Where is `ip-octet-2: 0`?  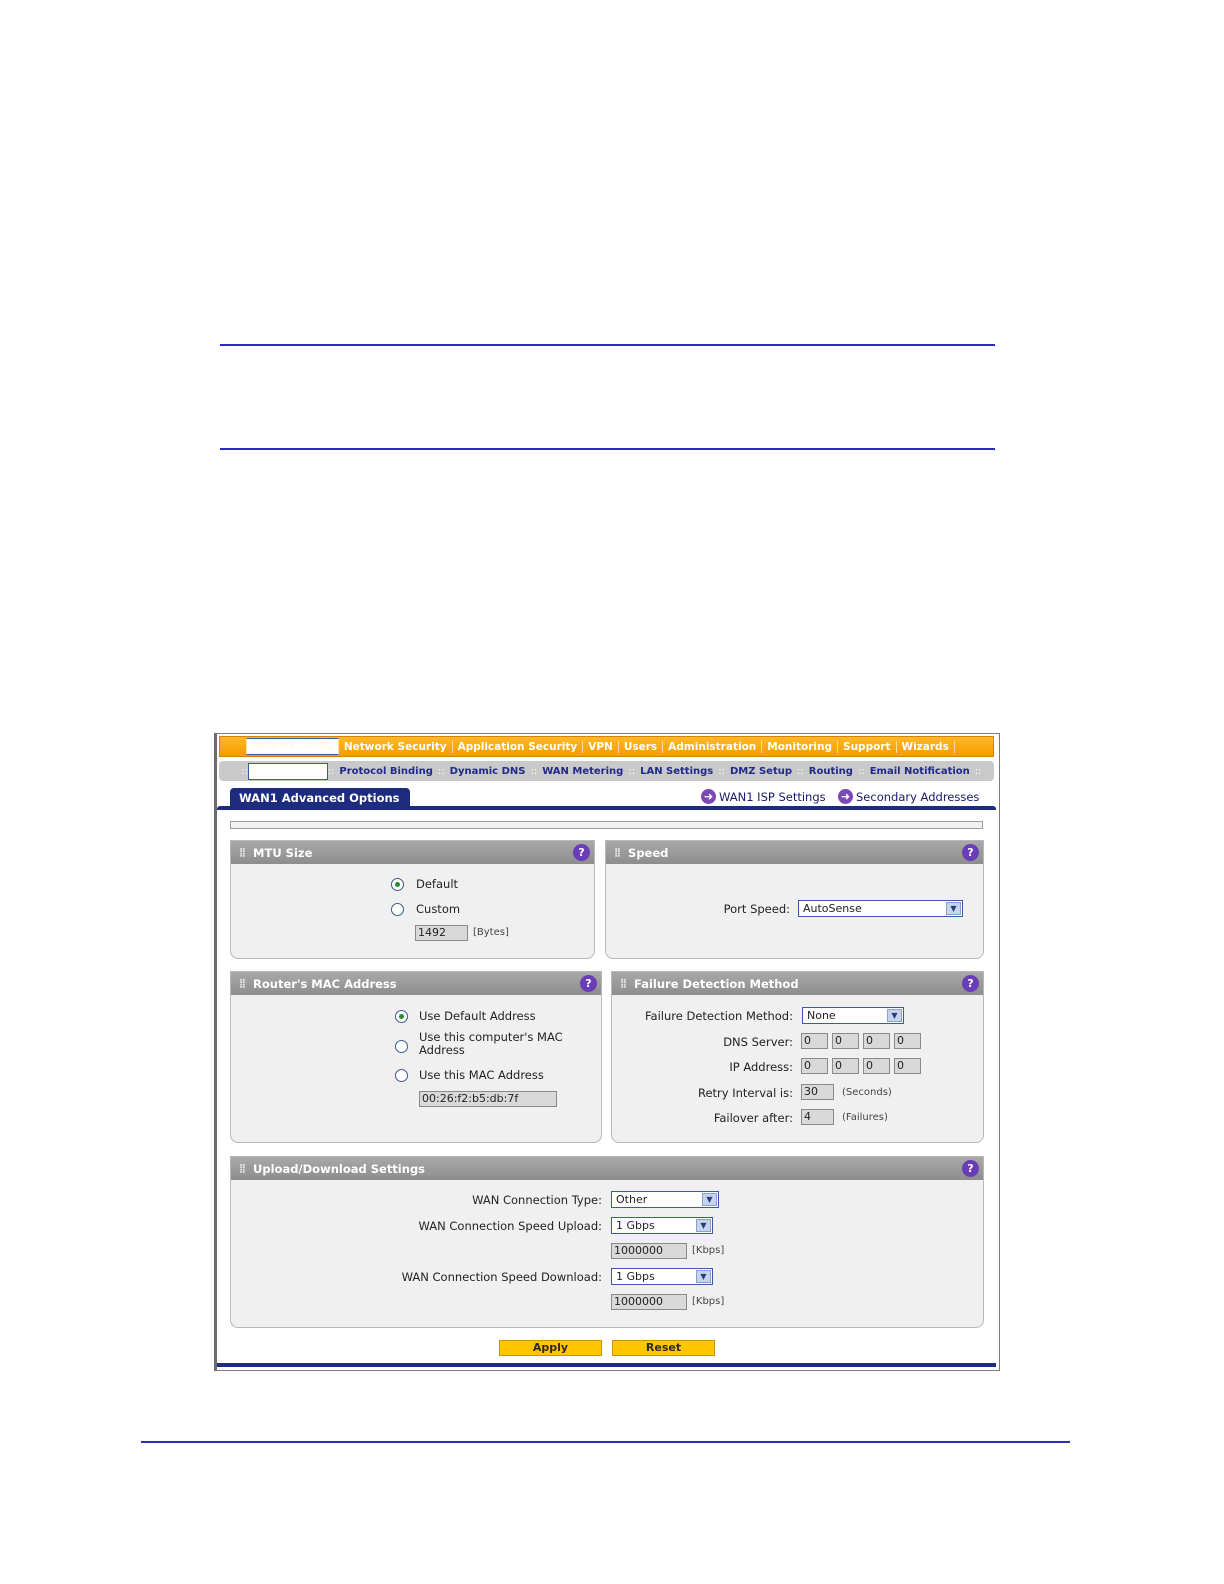
ip-octet-2: 0 is located at coordinates (845, 1066).